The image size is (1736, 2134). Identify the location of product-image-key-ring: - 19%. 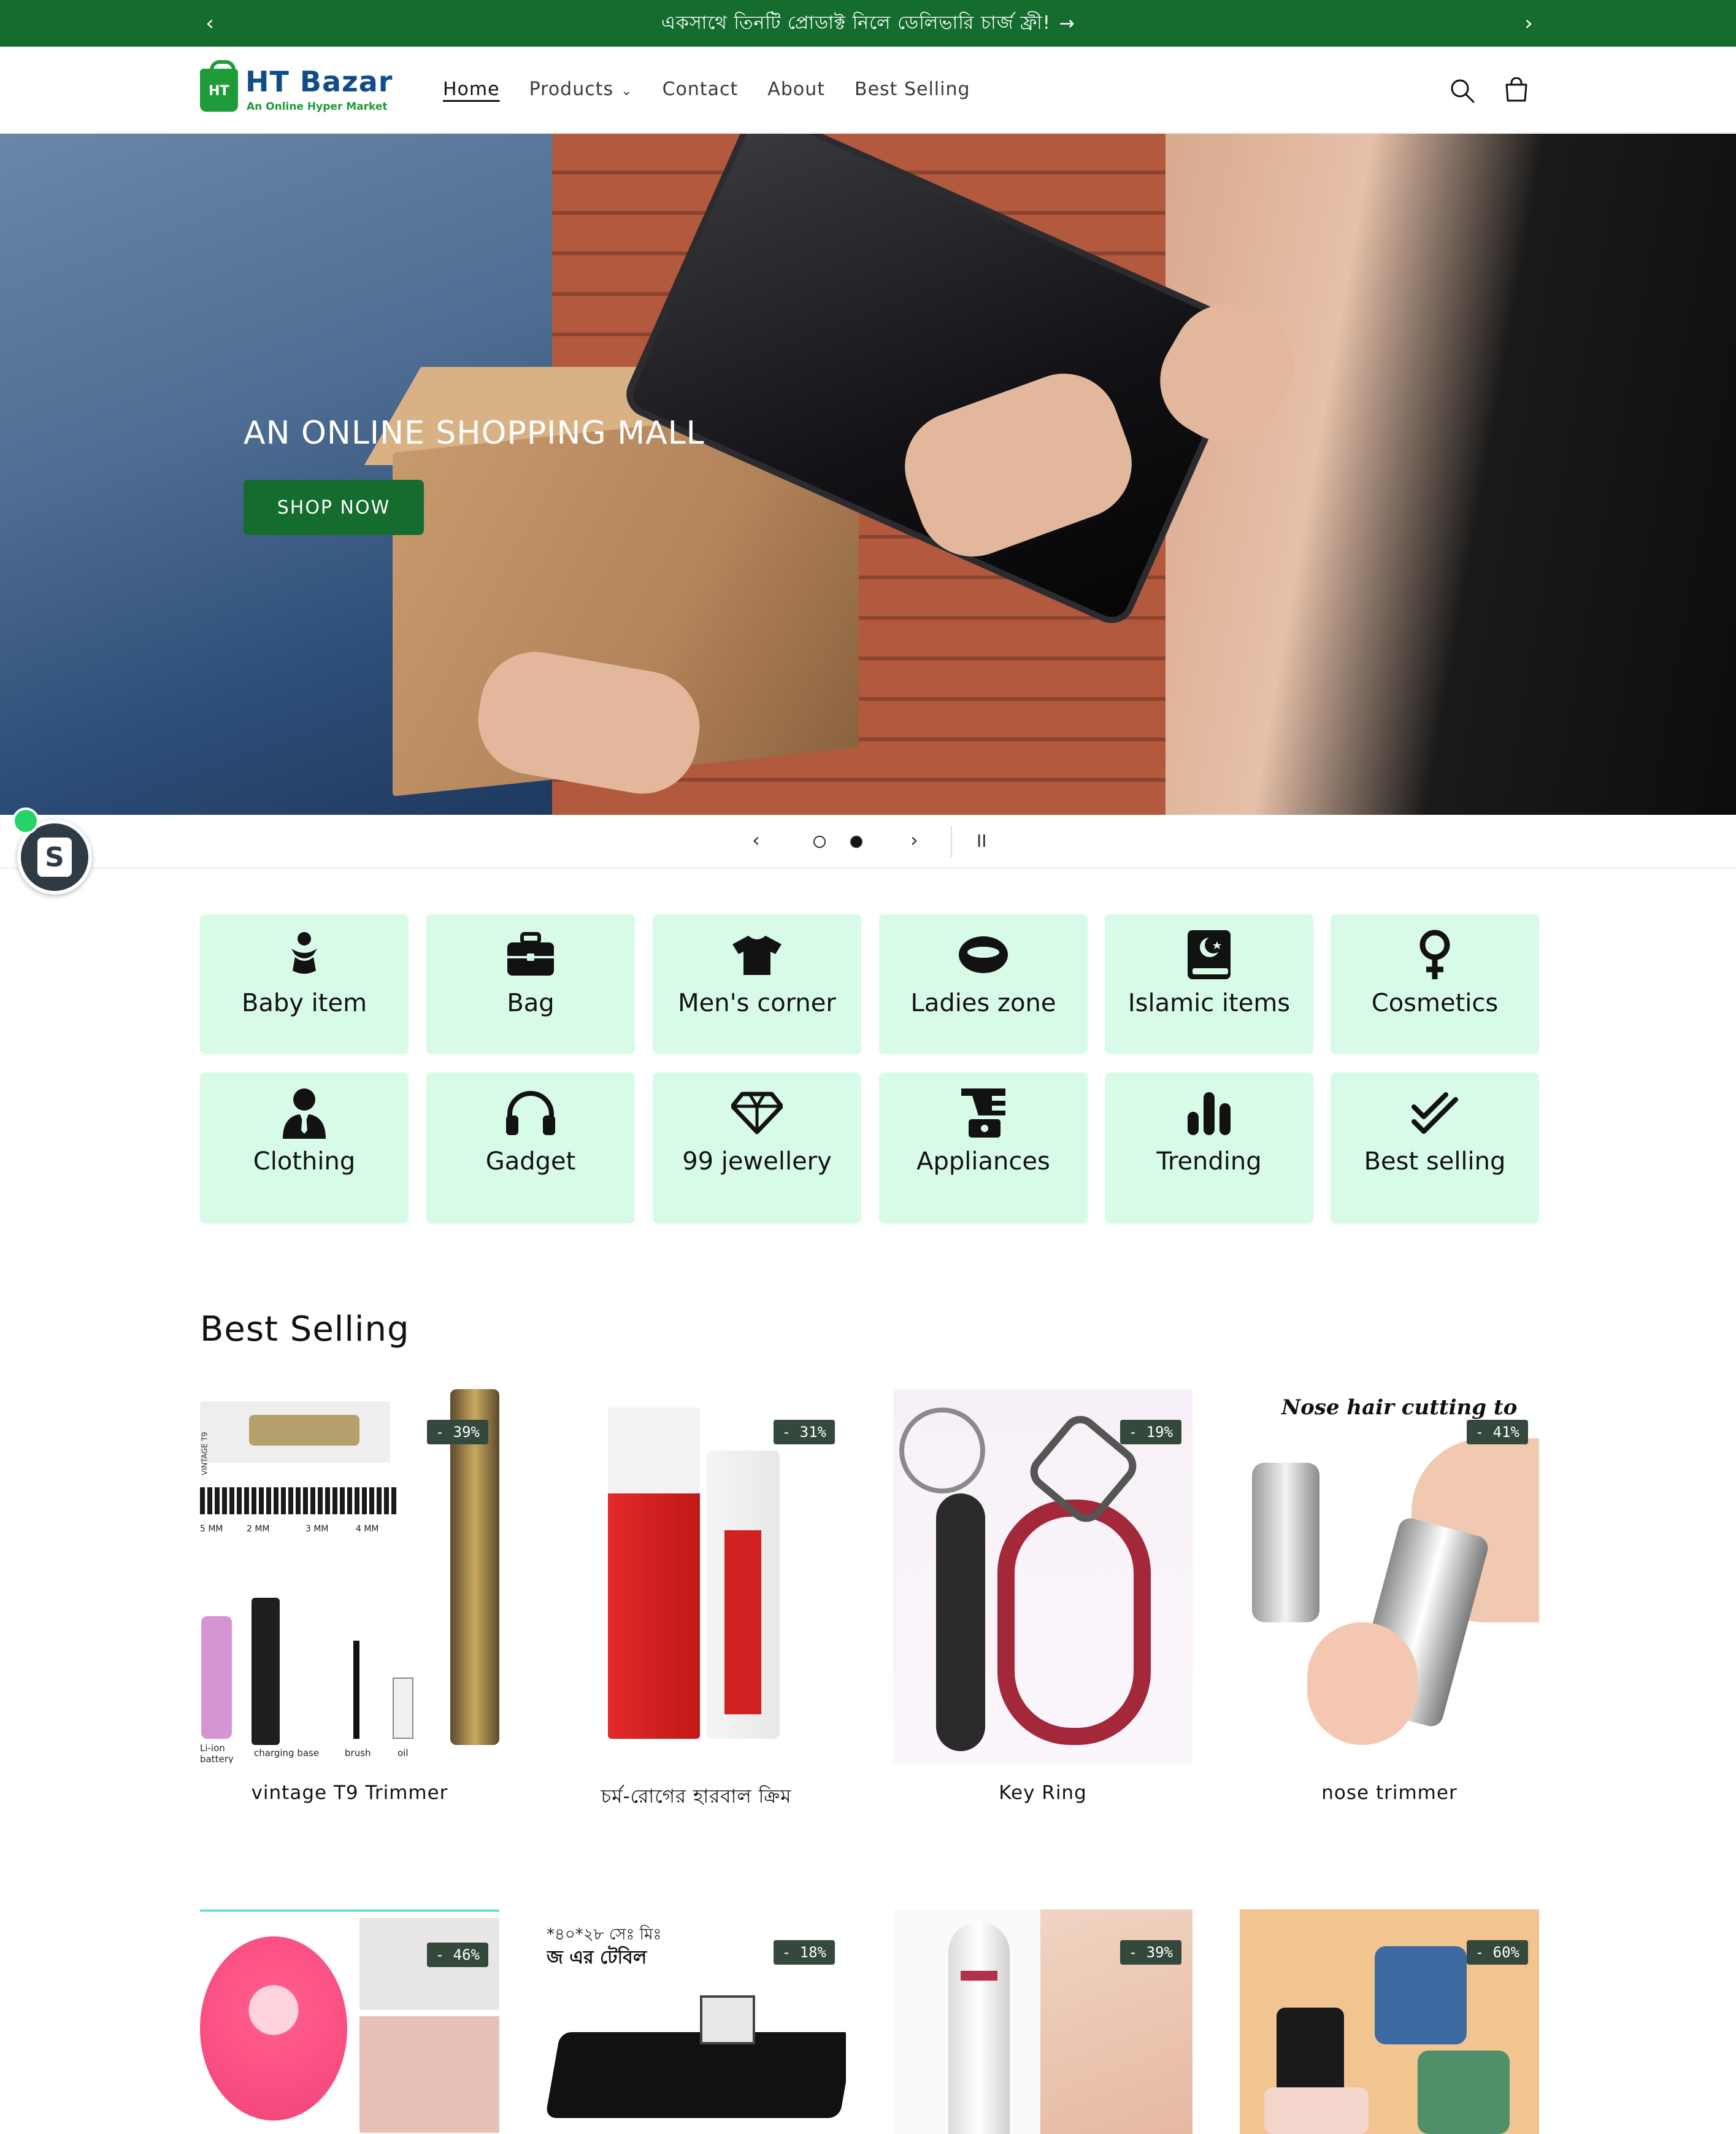
(1043, 1576).